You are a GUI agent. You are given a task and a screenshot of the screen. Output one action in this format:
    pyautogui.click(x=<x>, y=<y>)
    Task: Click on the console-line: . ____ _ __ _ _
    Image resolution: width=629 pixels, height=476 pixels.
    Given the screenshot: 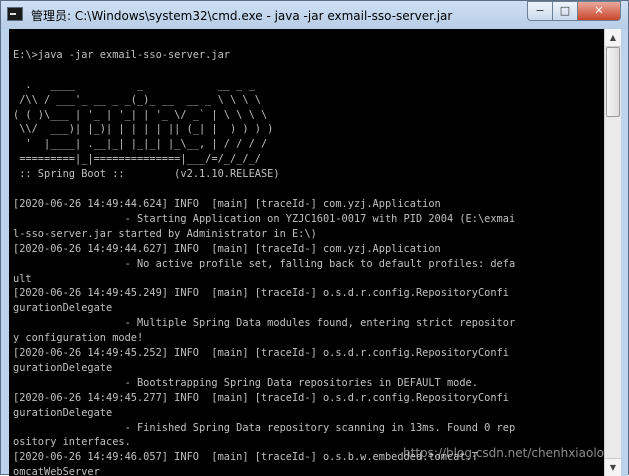 What is the action you would take?
    pyautogui.click(x=134, y=84)
    